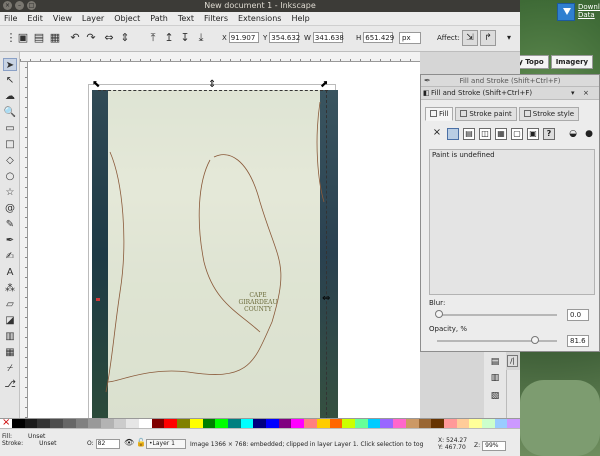  What do you see at coordinates (10, 336) in the screenshot?
I see `gradient-tool-icon: ▥` at bounding box center [10, 336].